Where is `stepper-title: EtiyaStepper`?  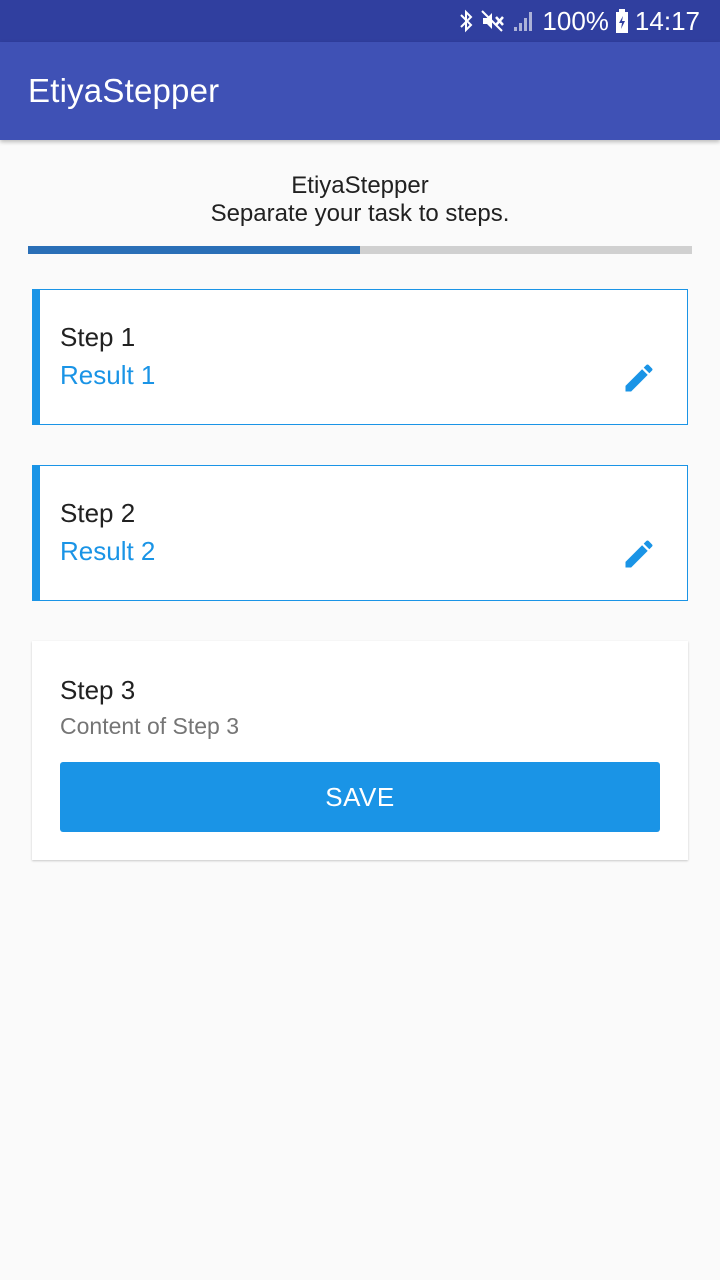 stepper-title: EtiyaStepper is located at coordinates (360, 185).